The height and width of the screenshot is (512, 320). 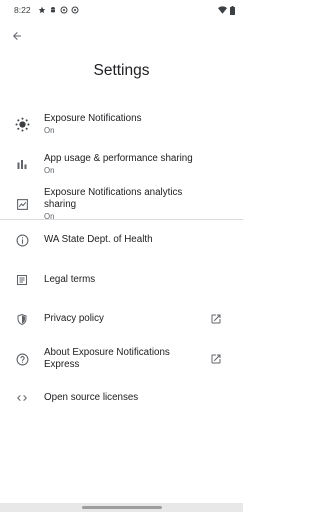 I want to click on setting-exposure-notifications: Exposure Notifications On, so click(x=121, y=124).